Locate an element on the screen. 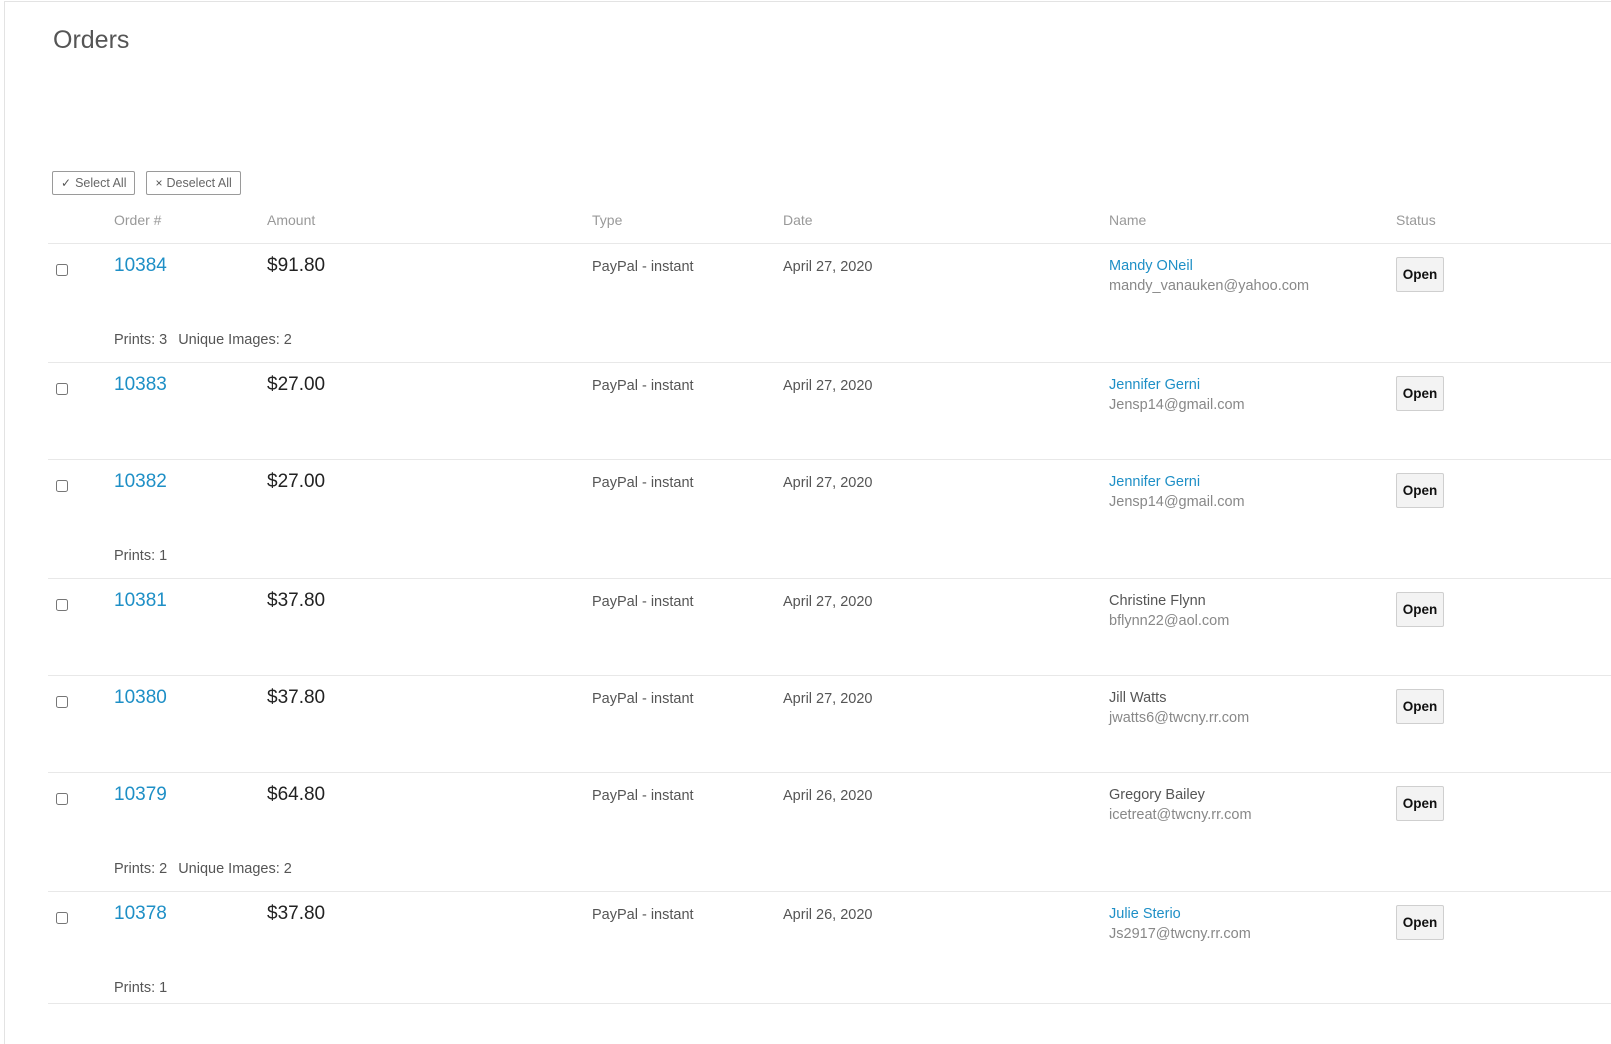 Image resolution: width=1611 pixels, height=1044 pixels. order-number-link: 10384 is located at coordinates (140, 265).